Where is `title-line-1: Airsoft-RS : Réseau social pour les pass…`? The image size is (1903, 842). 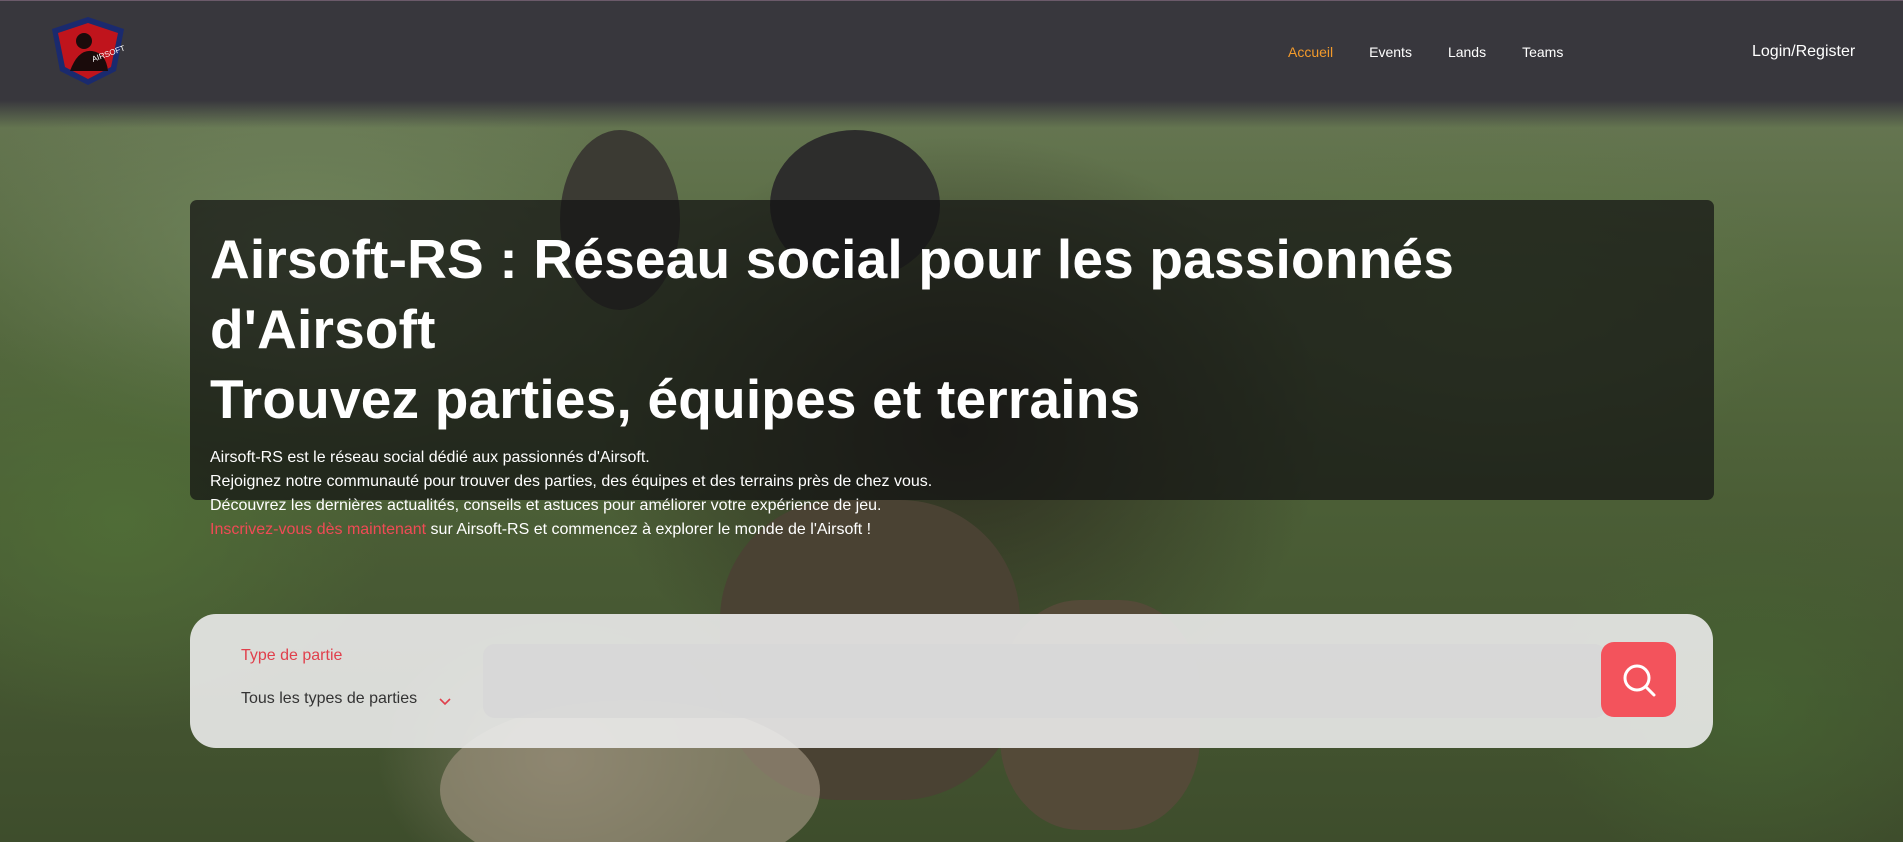 title-line-1: Airsoft-RS : Réseau social pour les pass… is located at coordinates (832, 294).